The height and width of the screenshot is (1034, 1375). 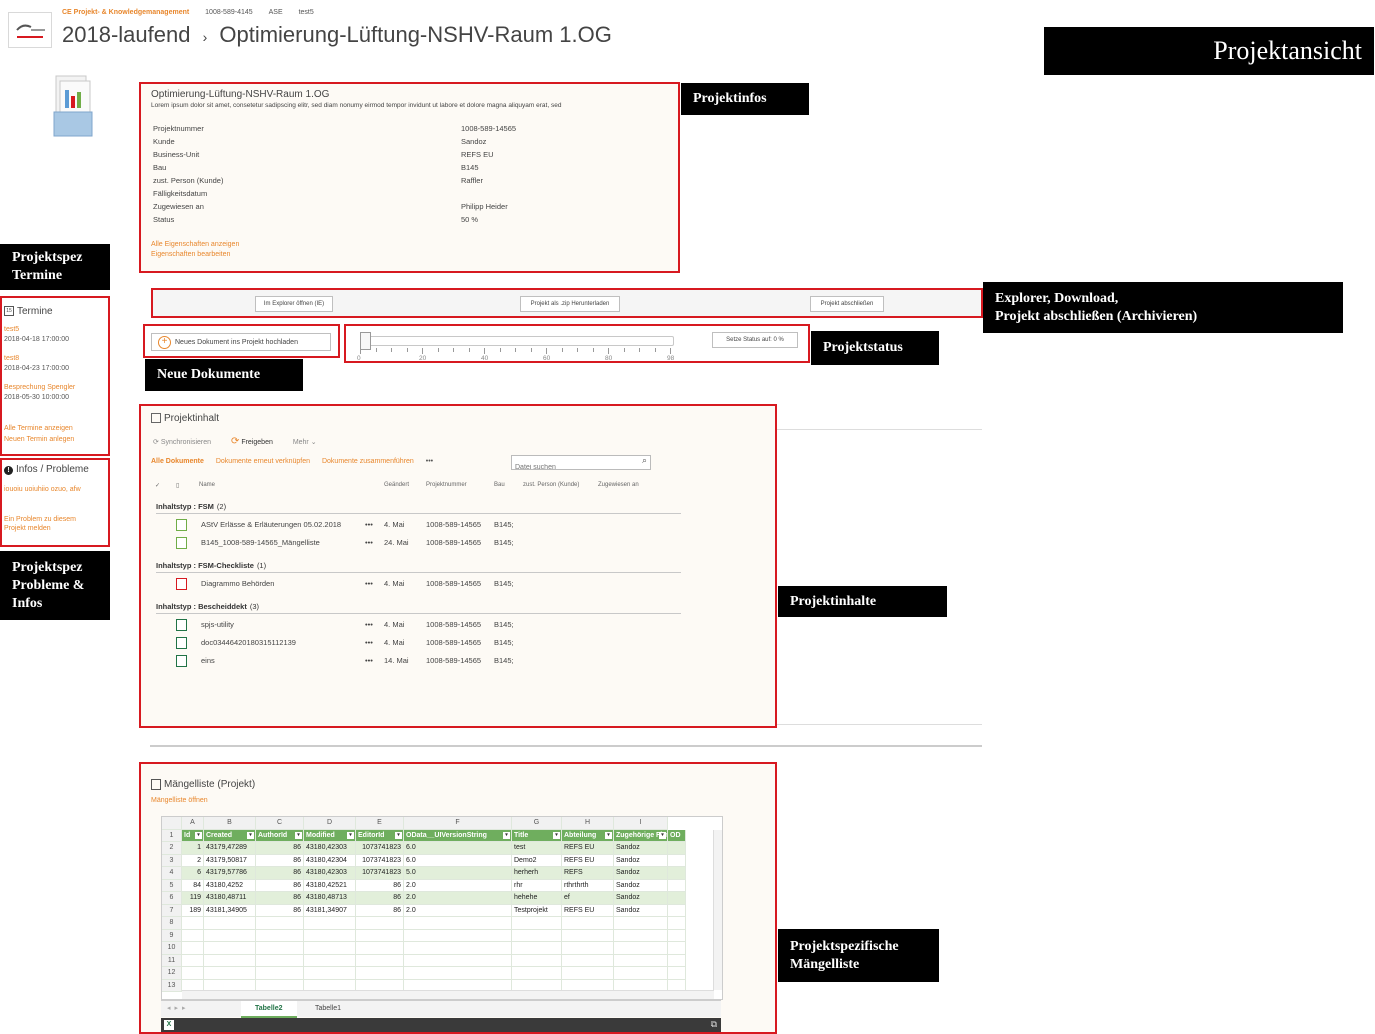 I want to click on row-number: 2, so click(x=172, y=848).